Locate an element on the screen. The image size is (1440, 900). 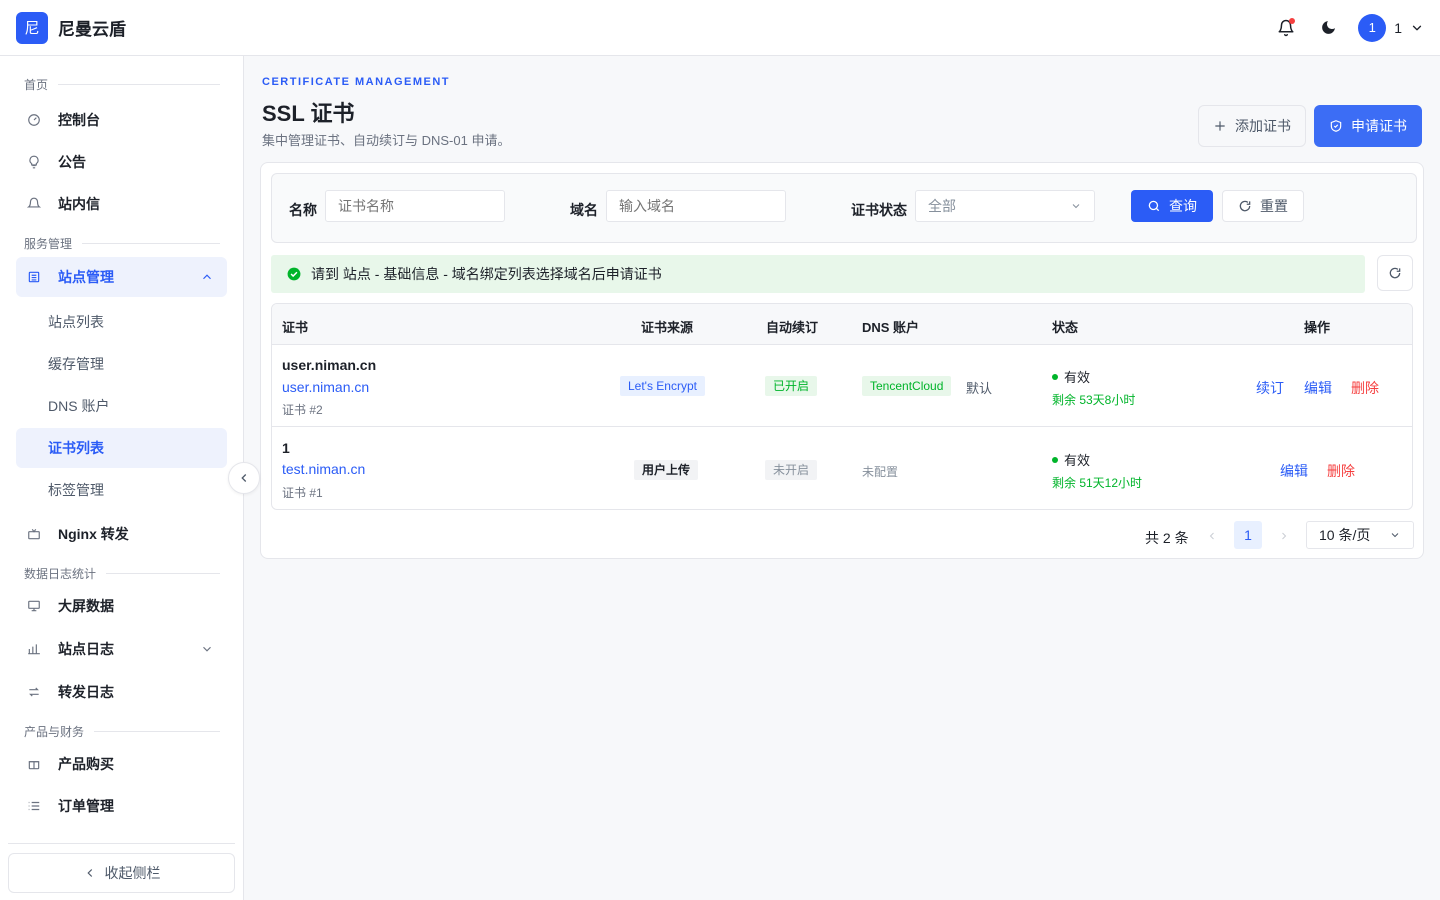
sidebar-item-label: 产品购买 is located at coordinates (86, 764).